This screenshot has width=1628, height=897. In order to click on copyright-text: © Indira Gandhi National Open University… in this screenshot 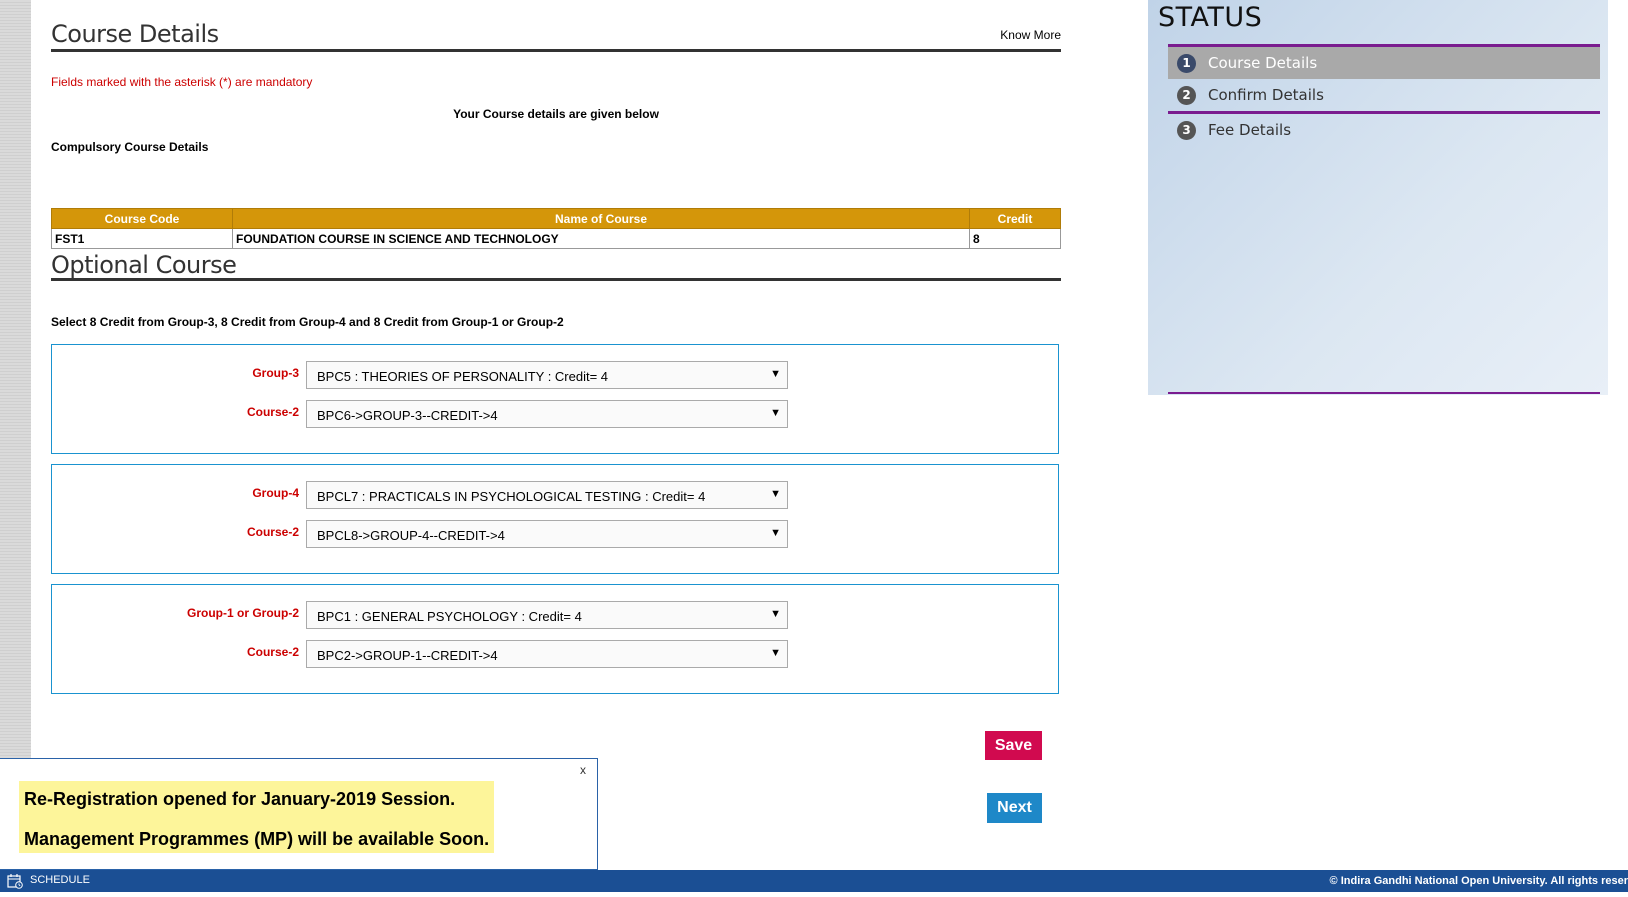, I will do `click(1478, 881)`.